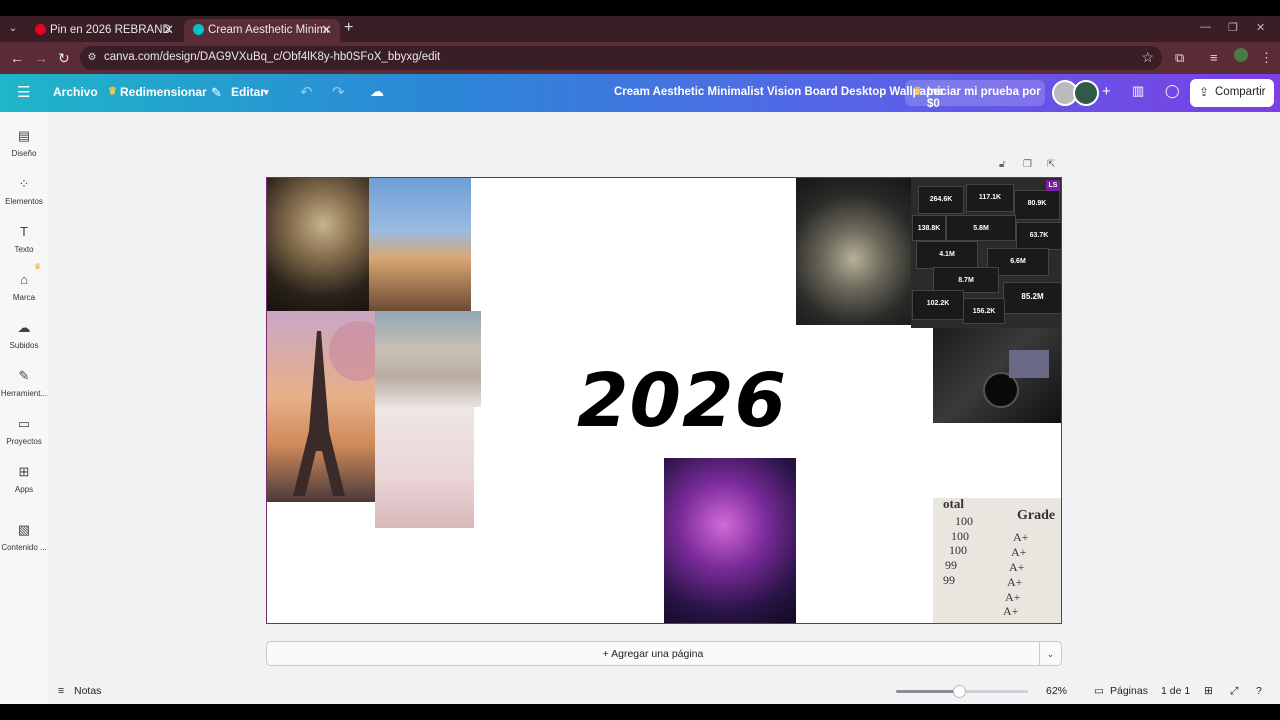  Describe the element at coordinates (1266, 58) in the screenshot. I see `browser-menu-icon: ⋮` at that location.